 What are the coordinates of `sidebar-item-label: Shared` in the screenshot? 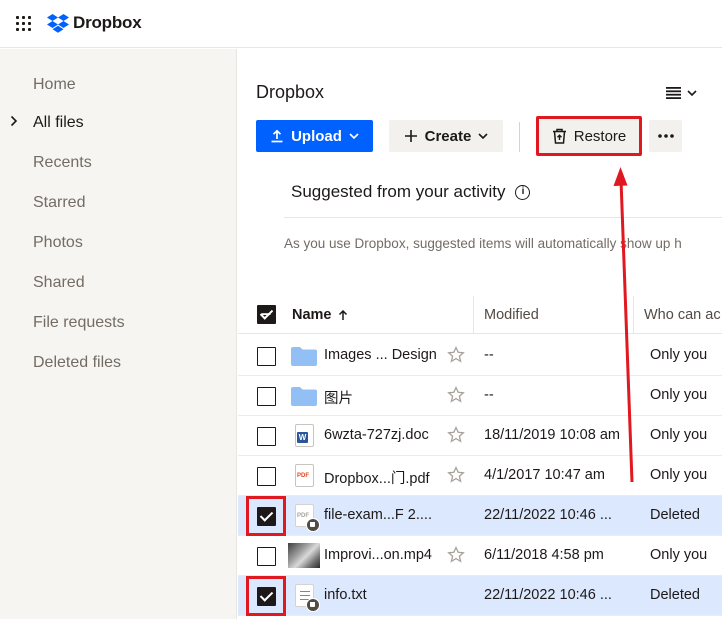 It's located at (59, 282).